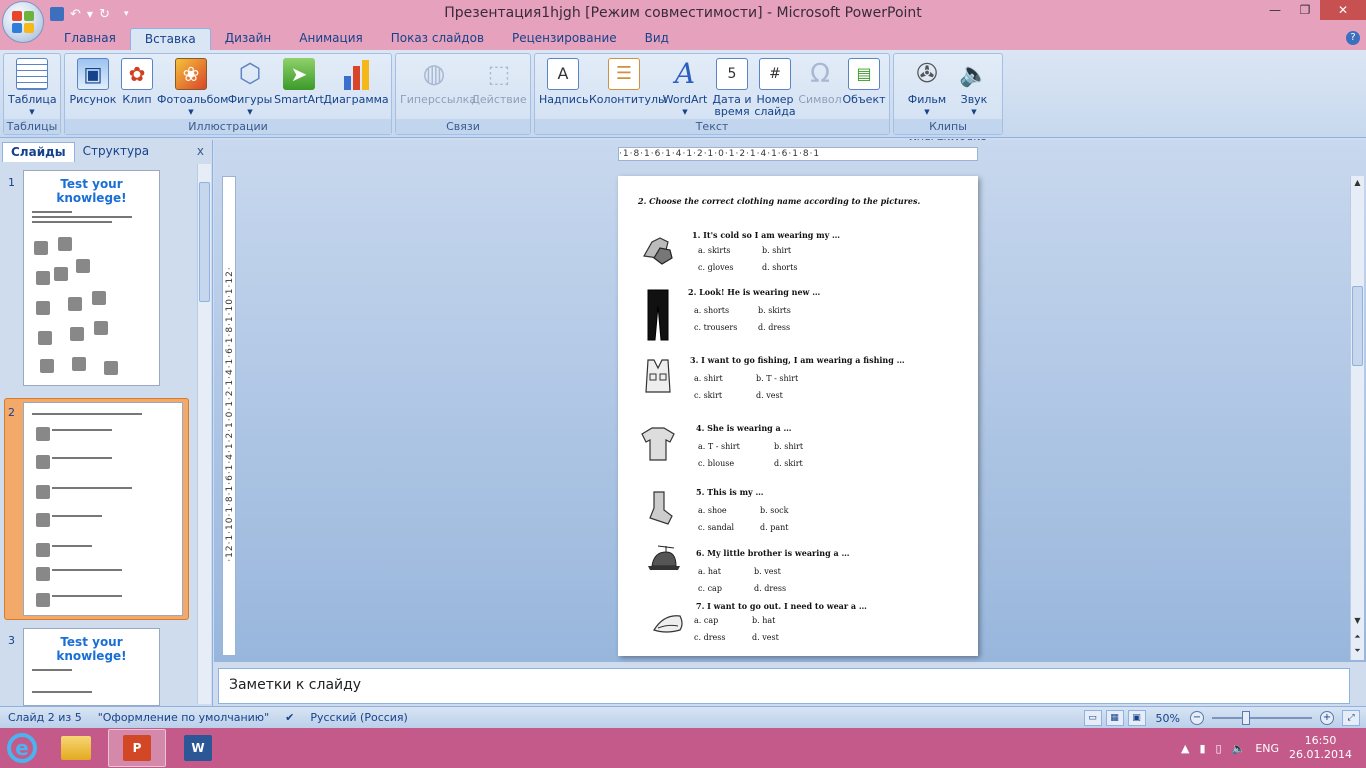 Image resolution: width=1366 pixels, height=768 pixels. What do you see at coordinates (683, 748) in the screenshot?
I see `taskbar: e P W ▲ ▮ ▯ 🔈 ENG 16:50 26.01.2014` at bounding box center [683, 748].